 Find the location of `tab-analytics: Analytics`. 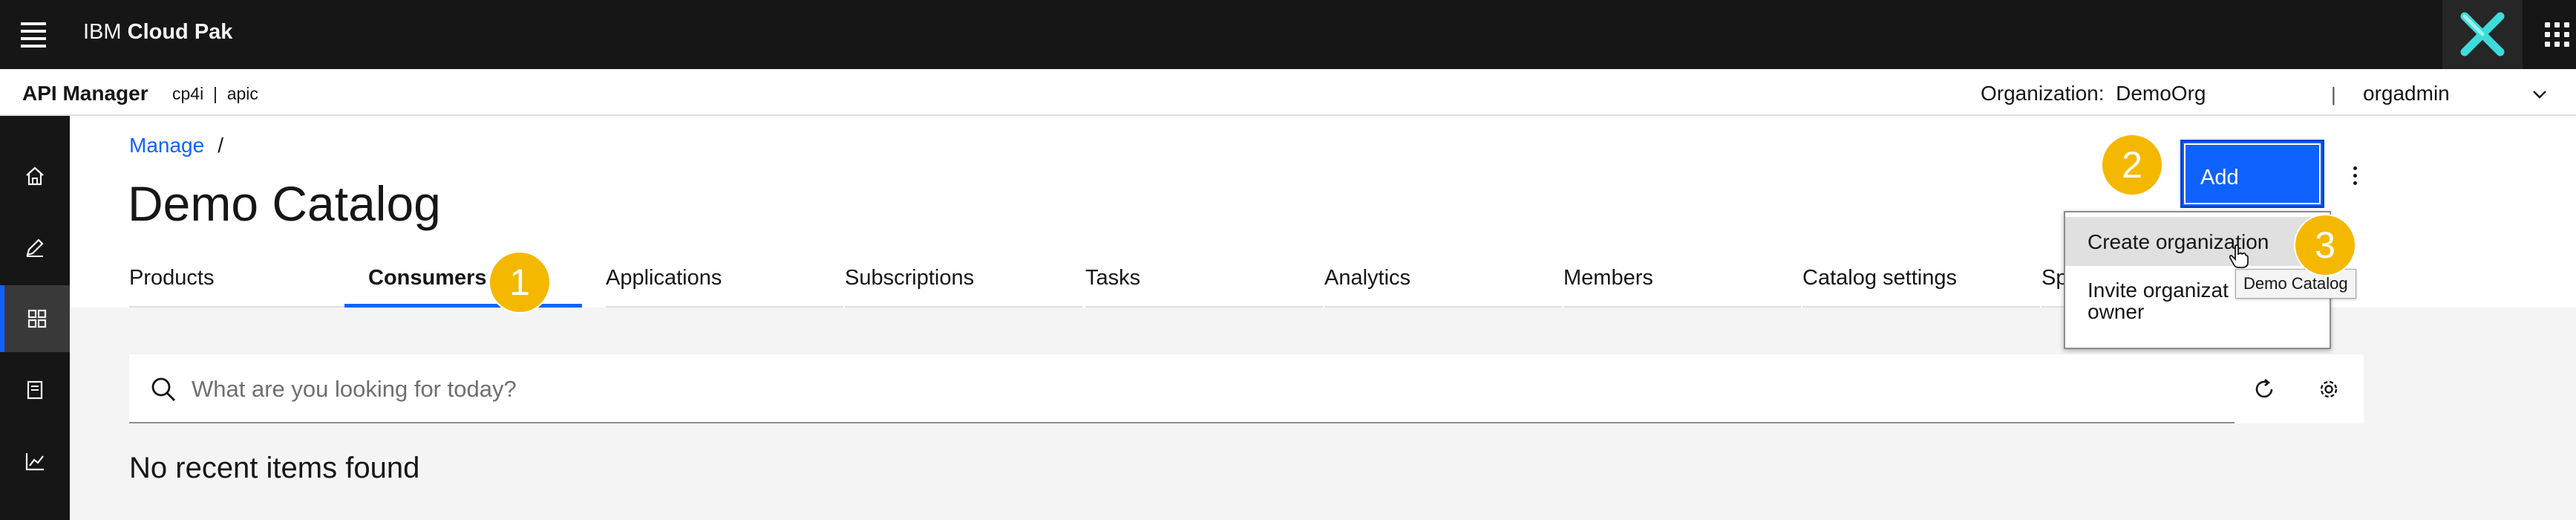

tab-analytics: Analytics is located at coordinates (1443, 285).